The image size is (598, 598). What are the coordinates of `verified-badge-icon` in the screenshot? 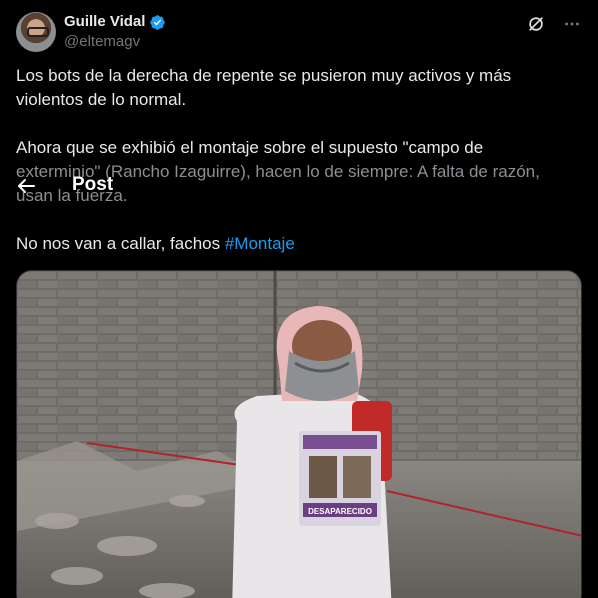 It's located at (157, 22).